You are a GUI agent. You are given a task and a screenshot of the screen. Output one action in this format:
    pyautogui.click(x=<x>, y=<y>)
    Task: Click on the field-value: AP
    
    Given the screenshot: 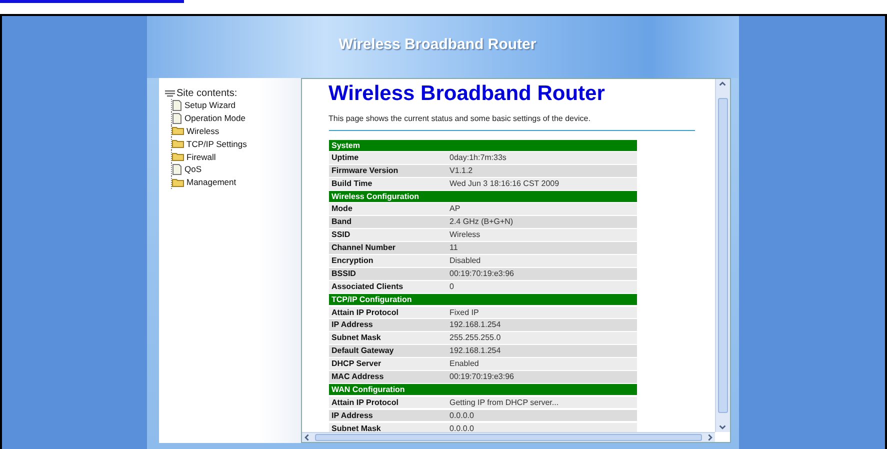 What is the action you would take?
    pyautogui.click(x=456, y=209)
    